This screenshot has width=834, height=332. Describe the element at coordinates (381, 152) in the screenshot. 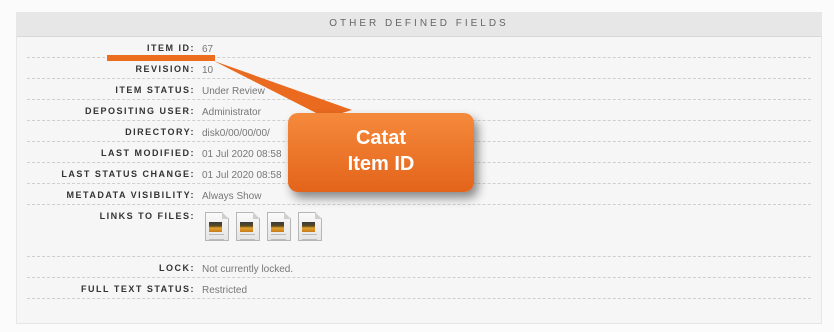

I see `callout-bubble: Catat Item ID` at that location.